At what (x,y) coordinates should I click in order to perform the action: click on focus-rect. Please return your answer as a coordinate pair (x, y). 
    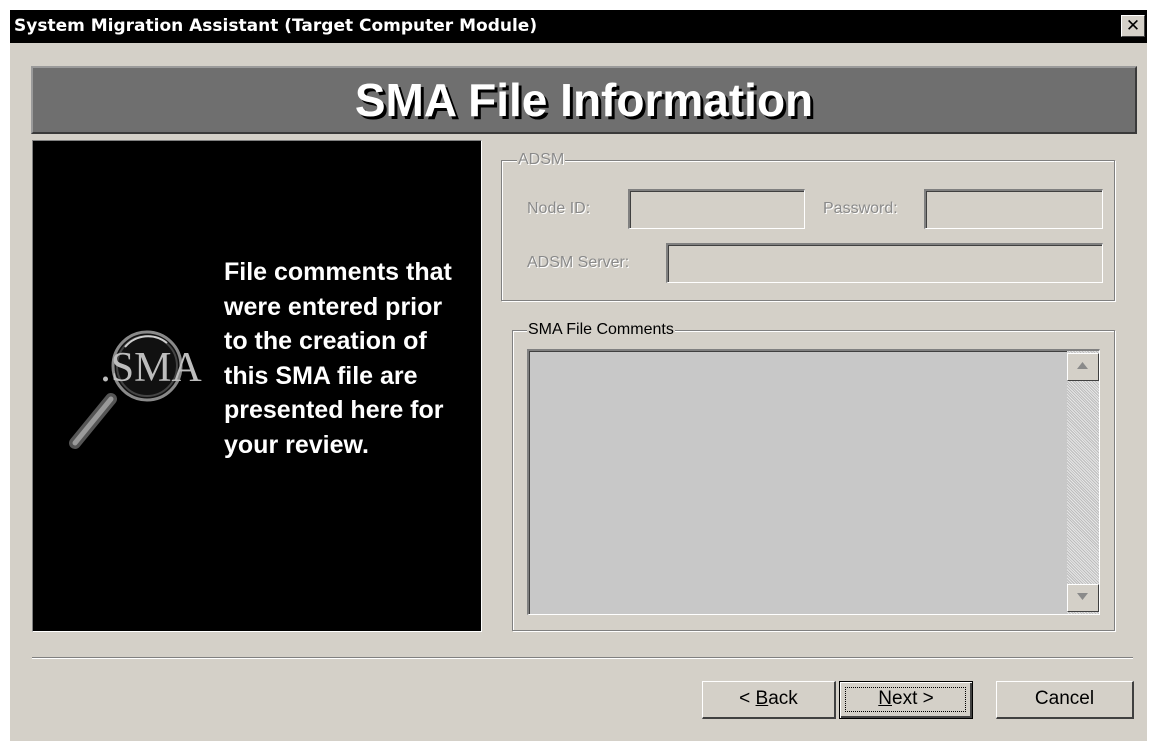
    Looking at the image, I should click on (905, 699).